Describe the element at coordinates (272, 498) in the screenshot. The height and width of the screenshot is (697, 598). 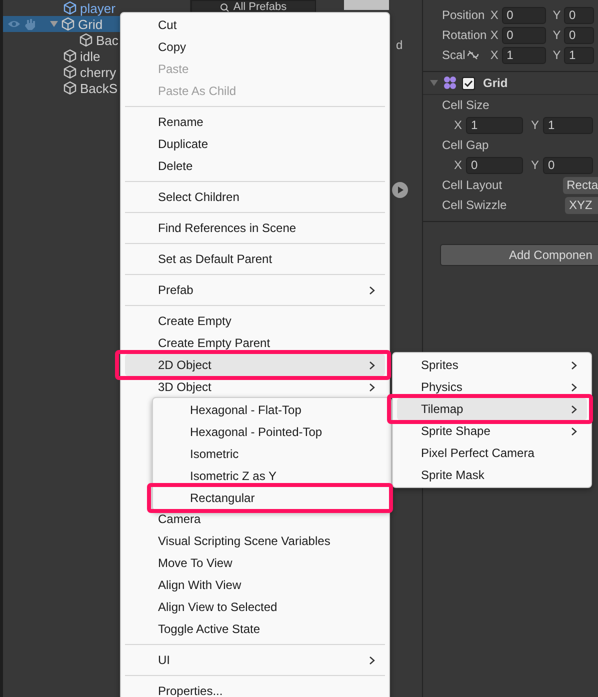
I see `menu-item: Rectangular` at that location.